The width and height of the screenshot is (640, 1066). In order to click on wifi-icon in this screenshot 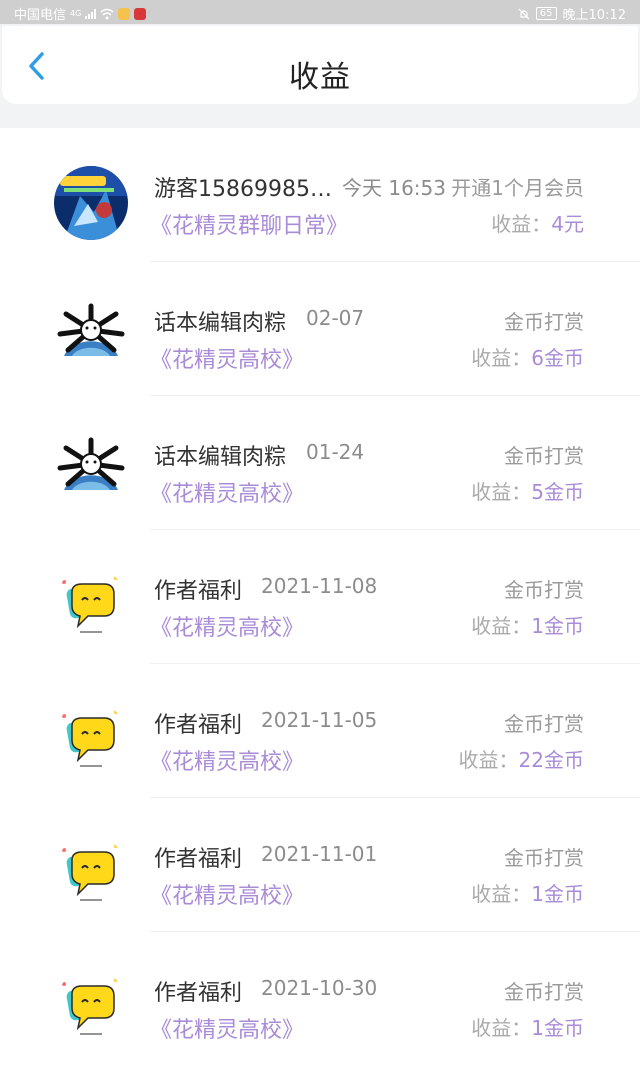, I will do `click(107, 13)`.